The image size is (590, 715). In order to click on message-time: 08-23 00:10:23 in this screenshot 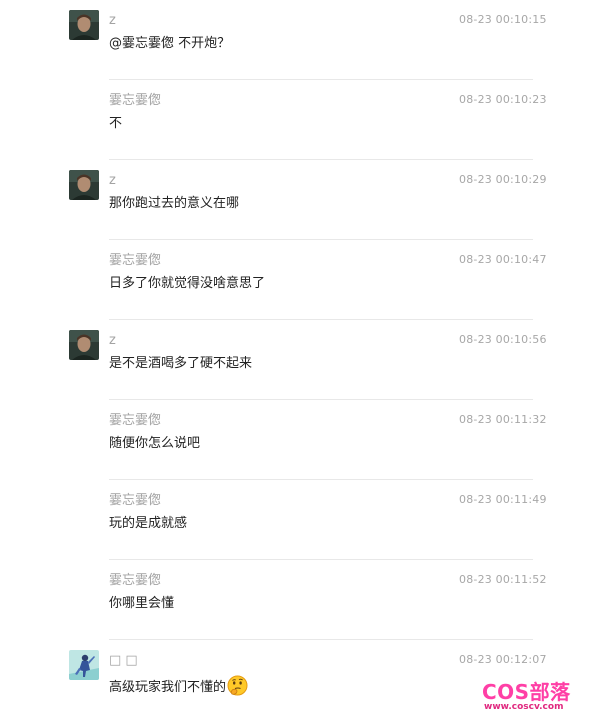, I will do `click(503, 99)`.